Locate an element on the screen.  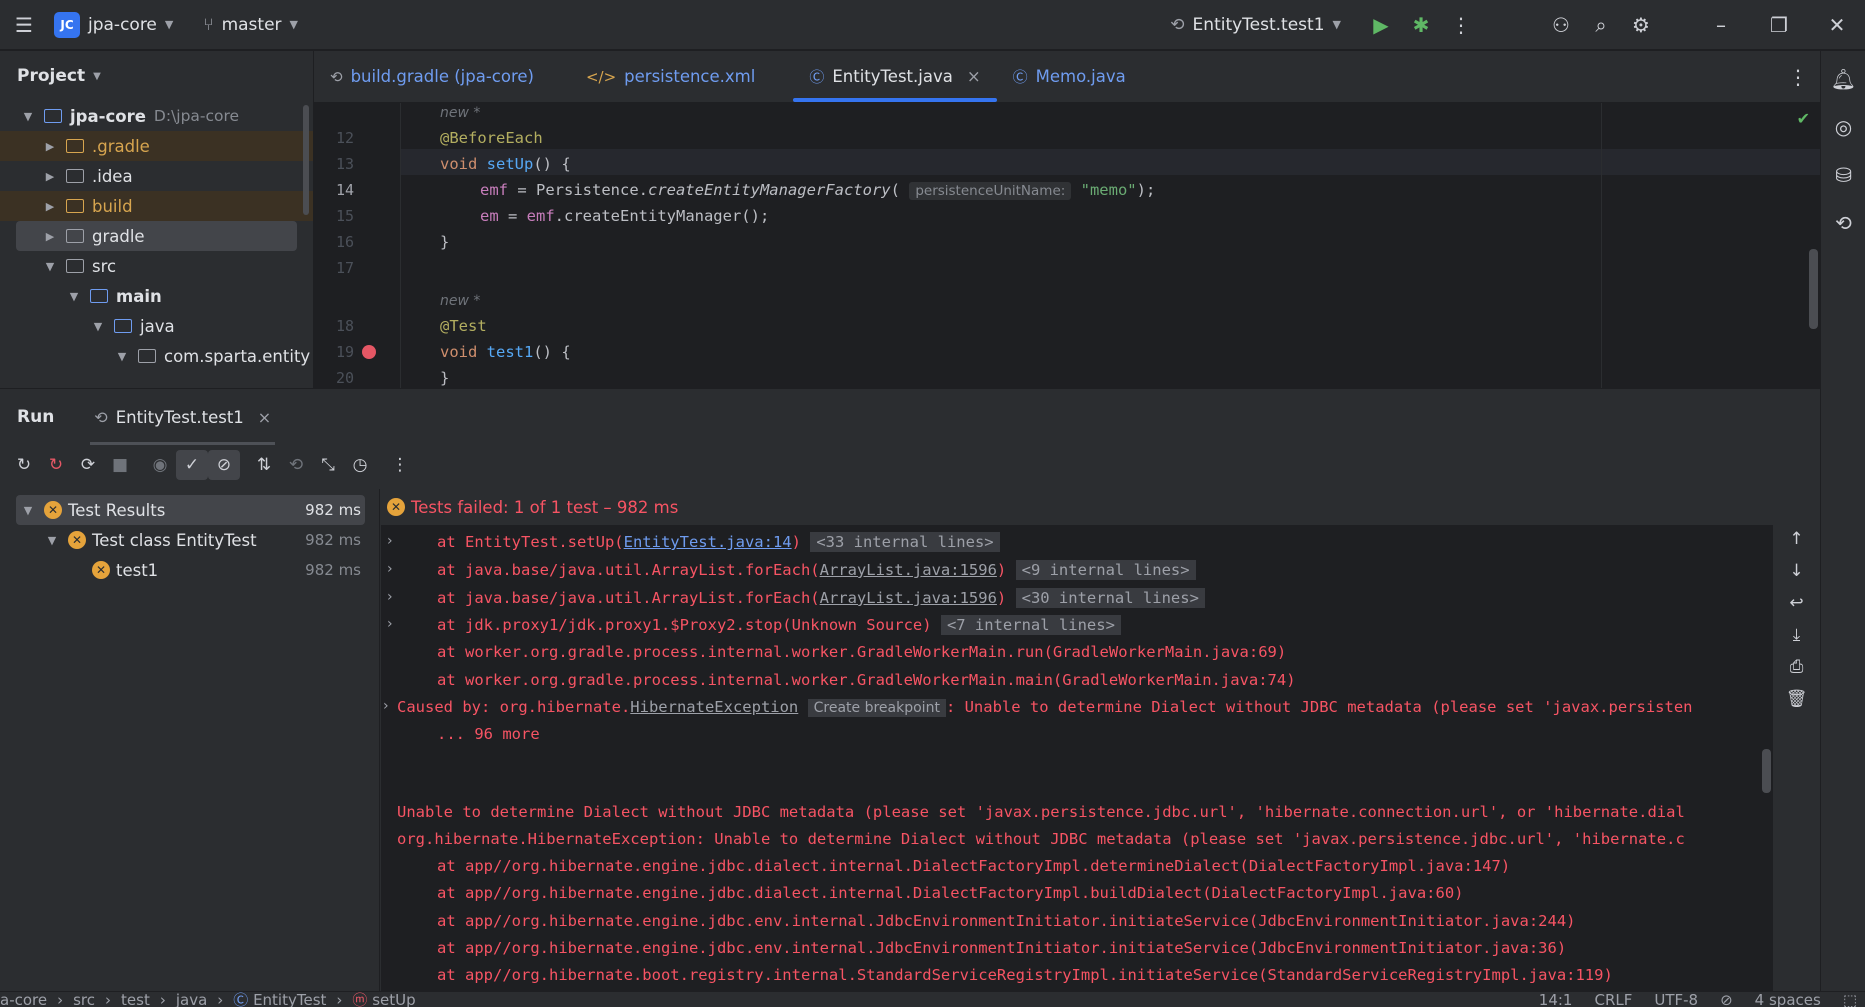
tab-persistence-xml: </> persistence.xml is located at coordinates (670, 76).